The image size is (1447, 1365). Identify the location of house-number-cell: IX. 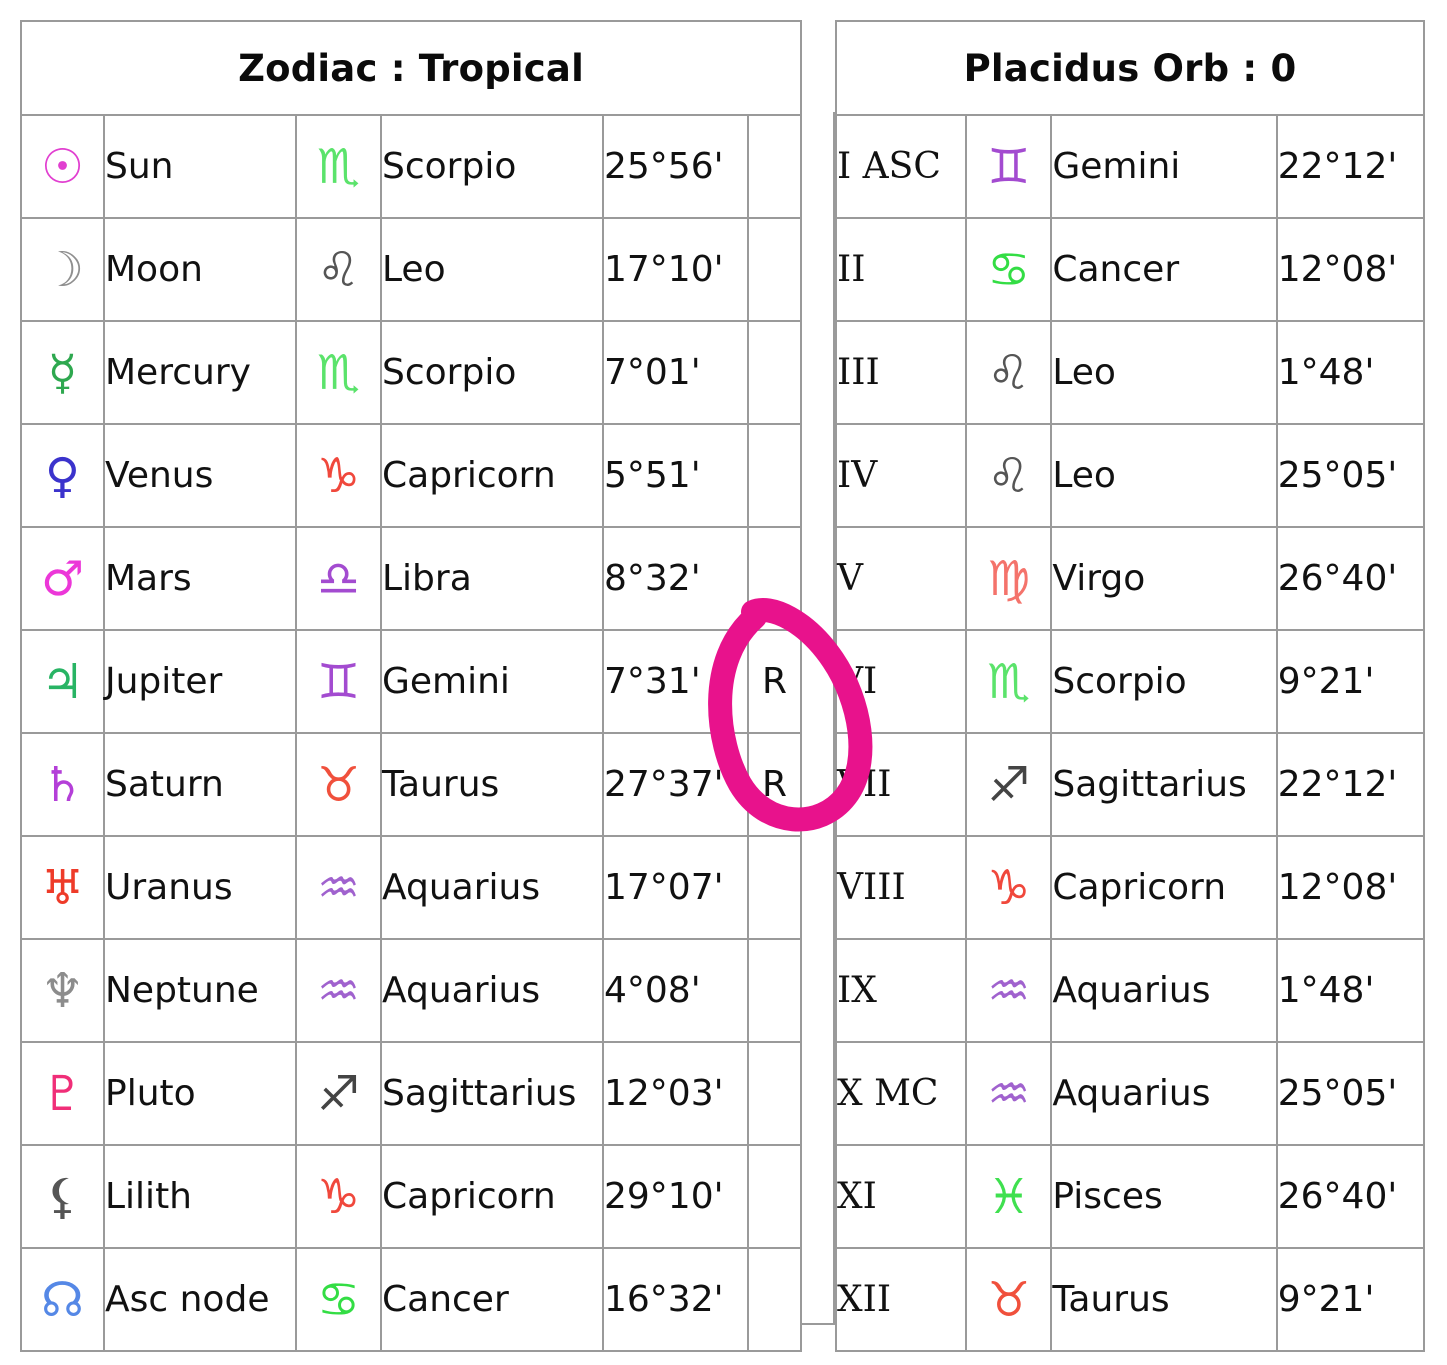
(901, 990).